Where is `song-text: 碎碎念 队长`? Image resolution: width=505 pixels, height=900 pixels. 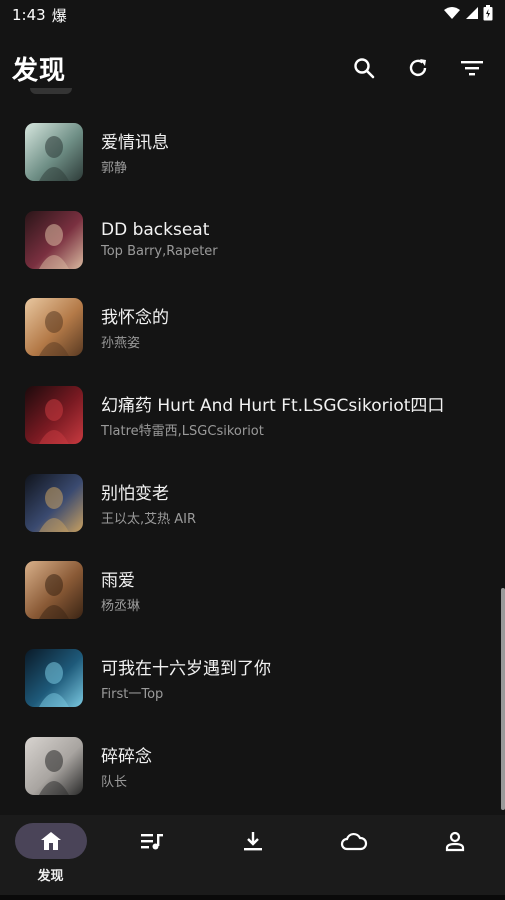 song-text: 碎碎念 队长 is located at coordinates (126, 766).